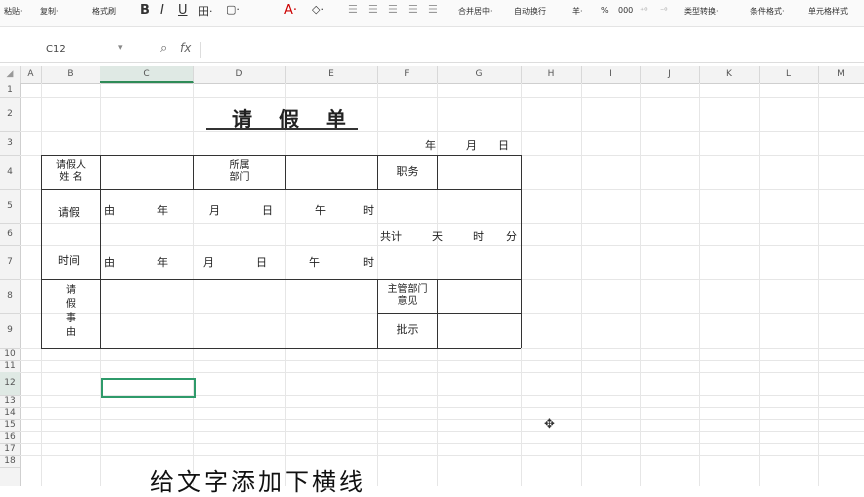 This screenshot has height=497, width=864. Describe the element at coordinates (643, 10) in the screenshot. I see `decimal-increase-icon: ⁺⁰` at that location.